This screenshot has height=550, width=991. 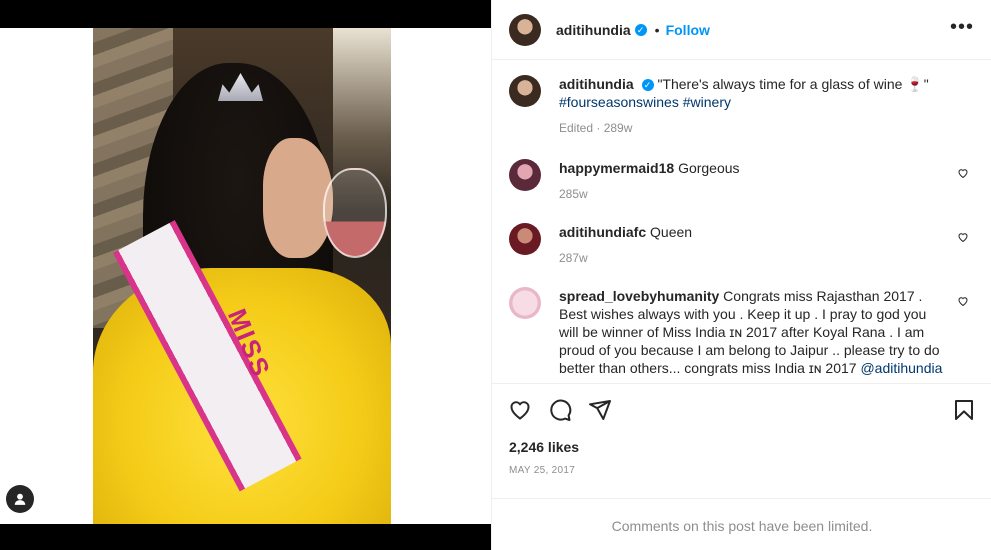 I want to click on action-icons, so click(x=560, y=410).